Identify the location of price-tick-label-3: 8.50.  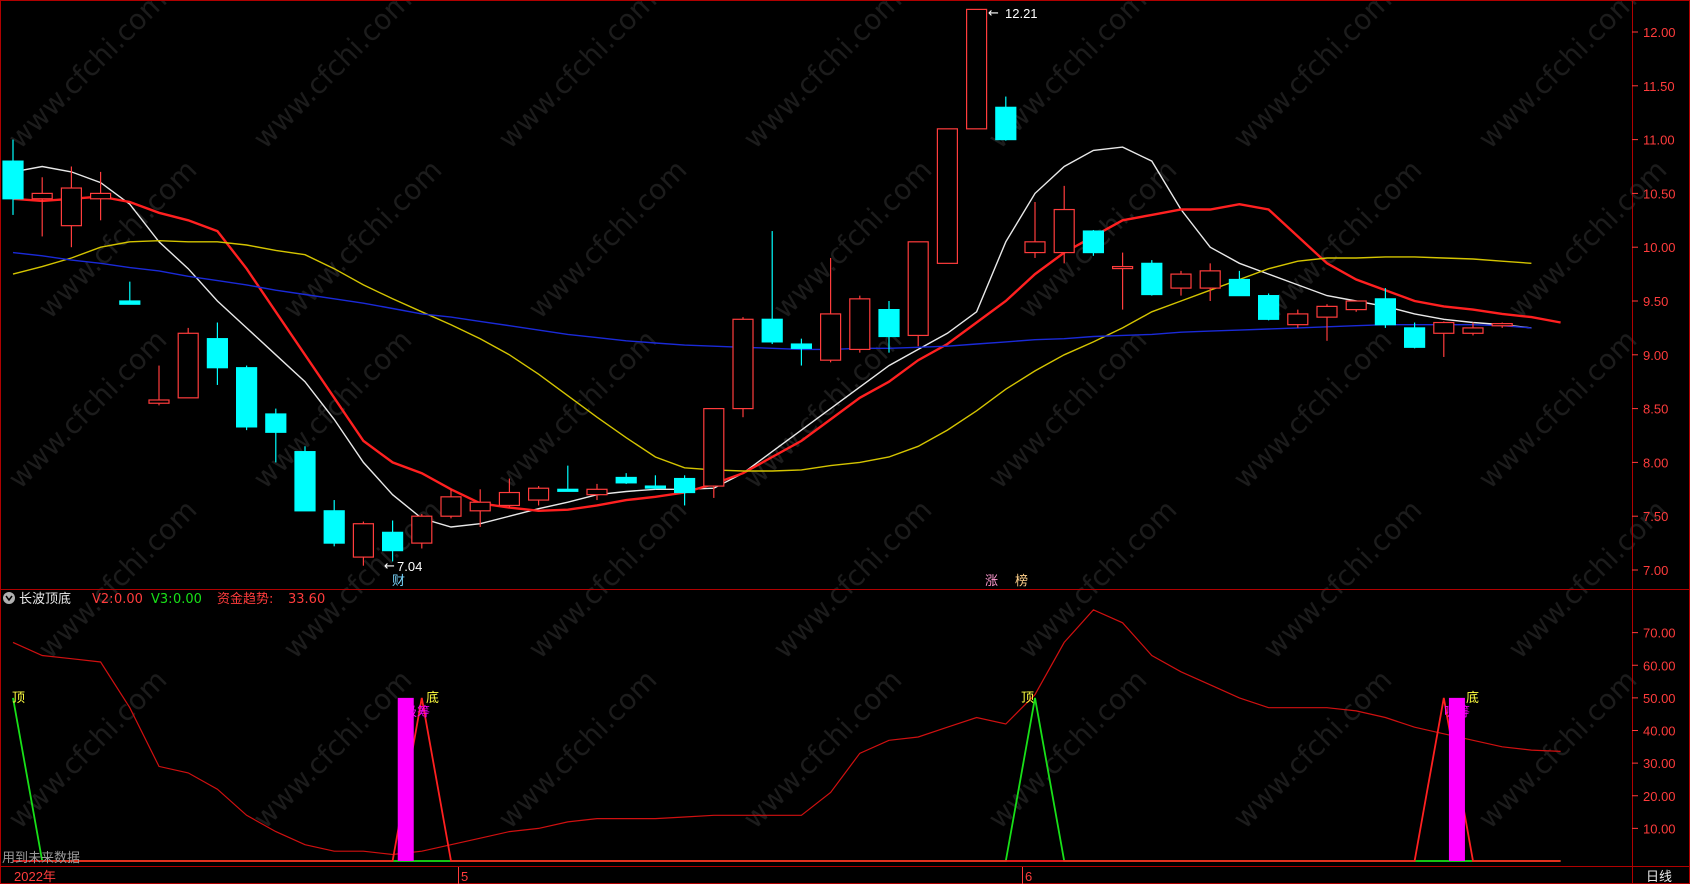
(1655, 409).